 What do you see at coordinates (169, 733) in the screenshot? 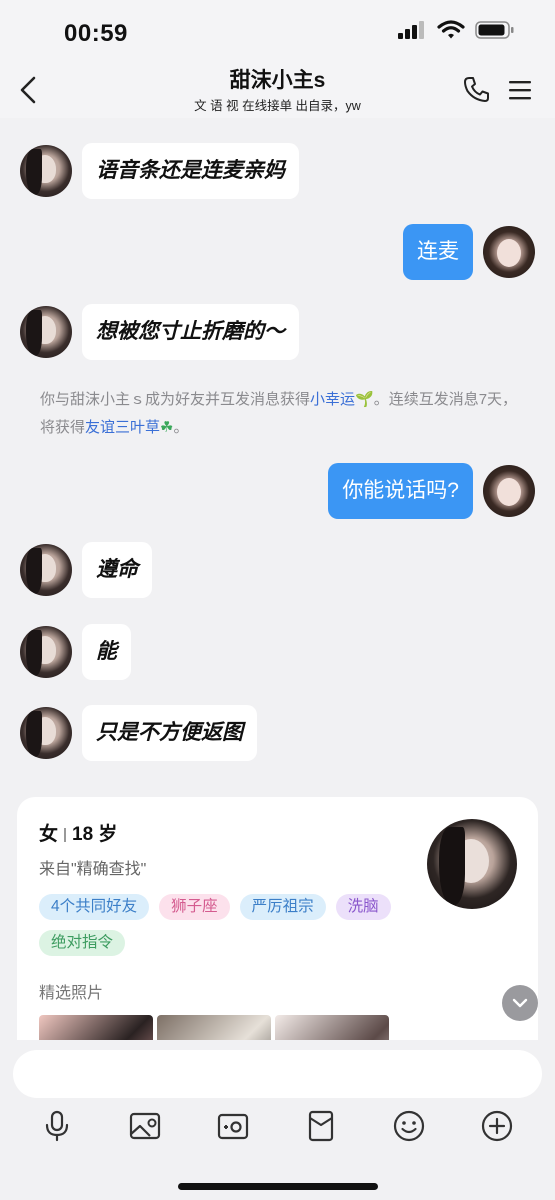
I see `message-bubble: 只是不方便返图` at bounding box center [169, 733].